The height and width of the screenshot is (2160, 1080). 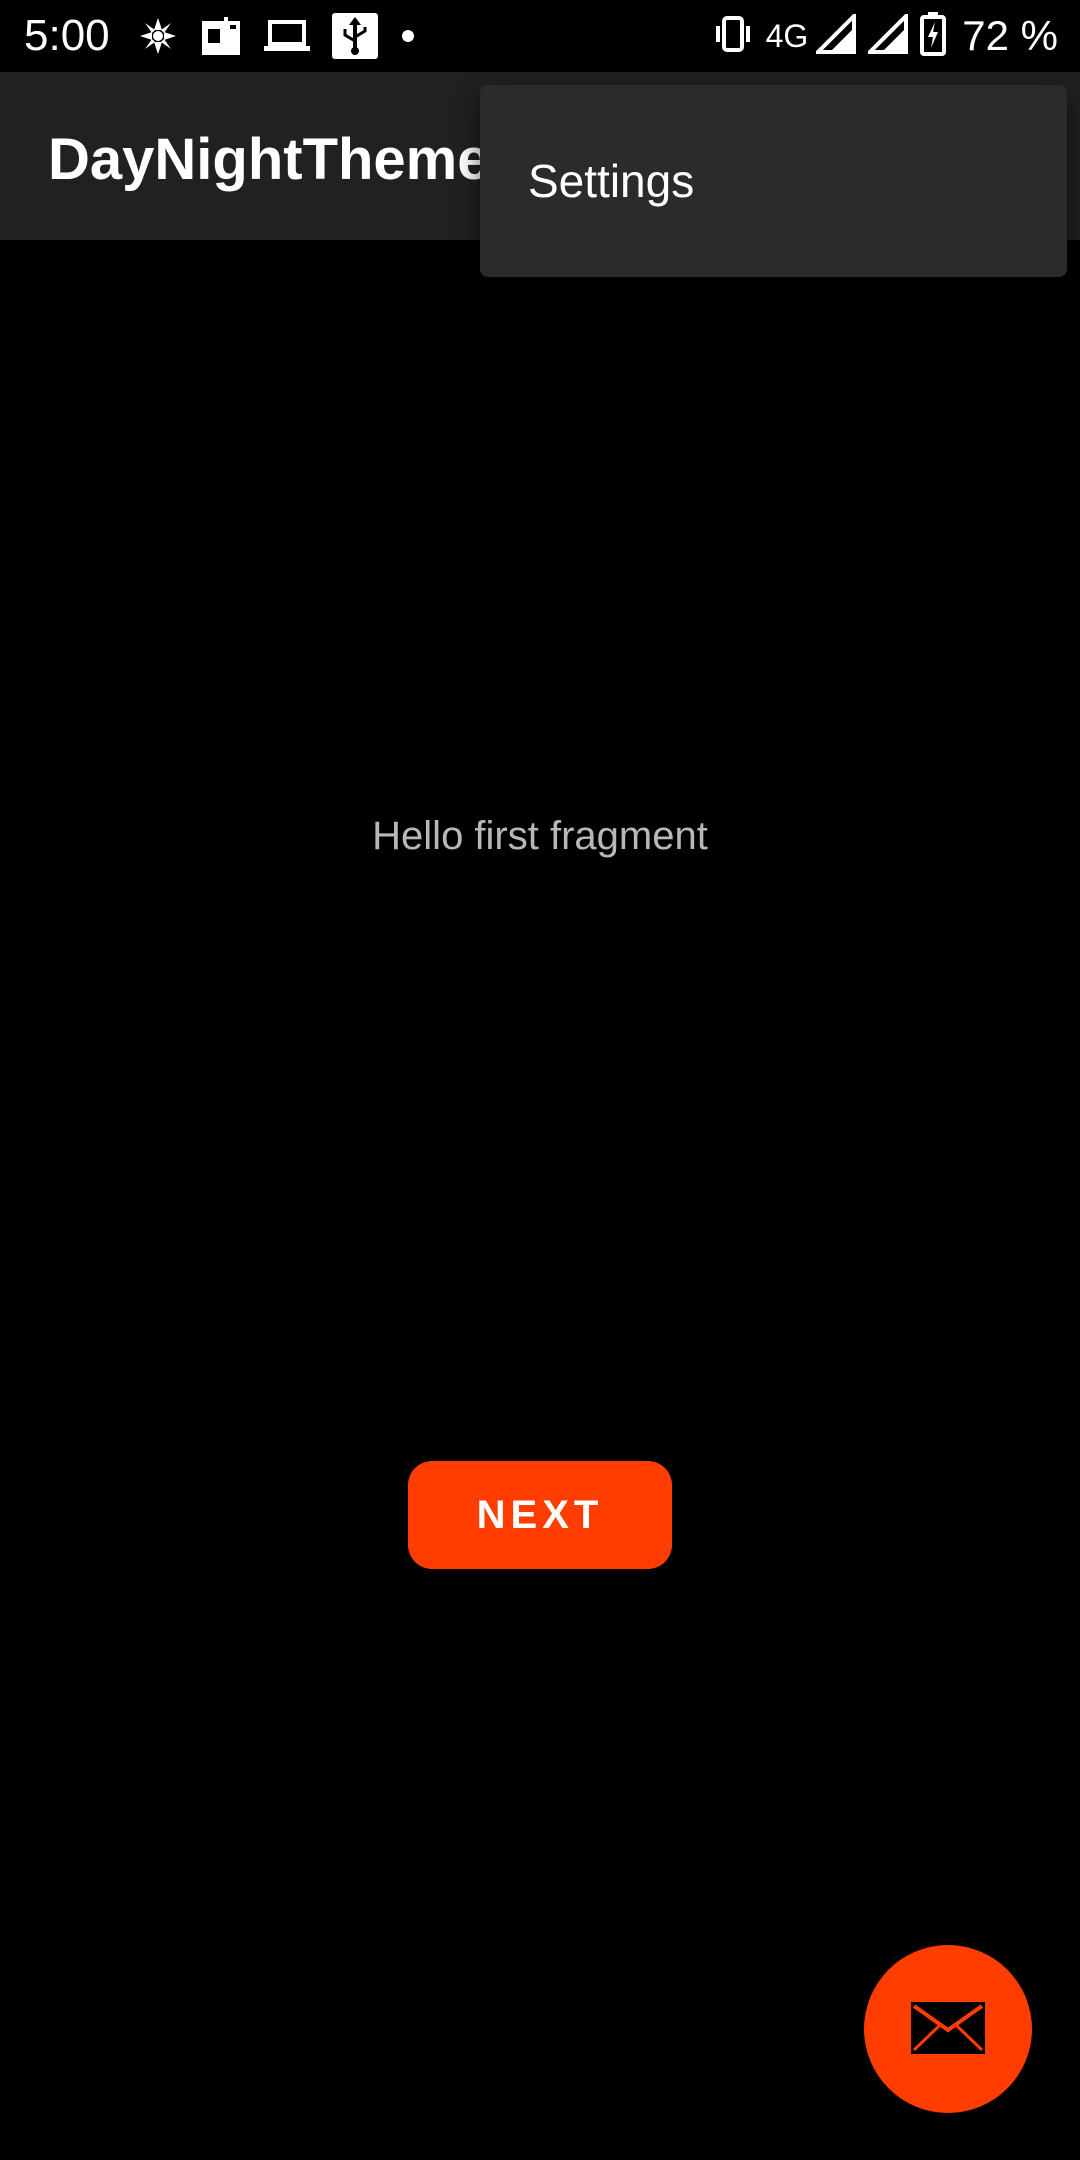 What do you see at coordinates (540, 36) in the screenshot?
I see `status-bar: 5:00 4G 72 %` at bounding box center [540, 36].